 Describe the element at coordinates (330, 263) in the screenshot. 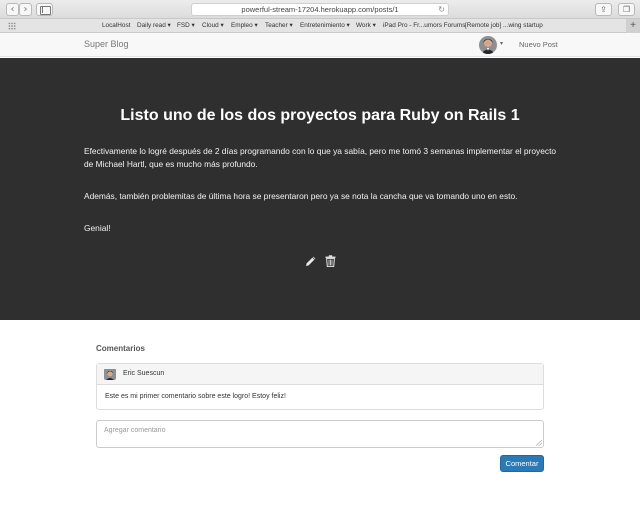

I see `delete-icon` at that location.